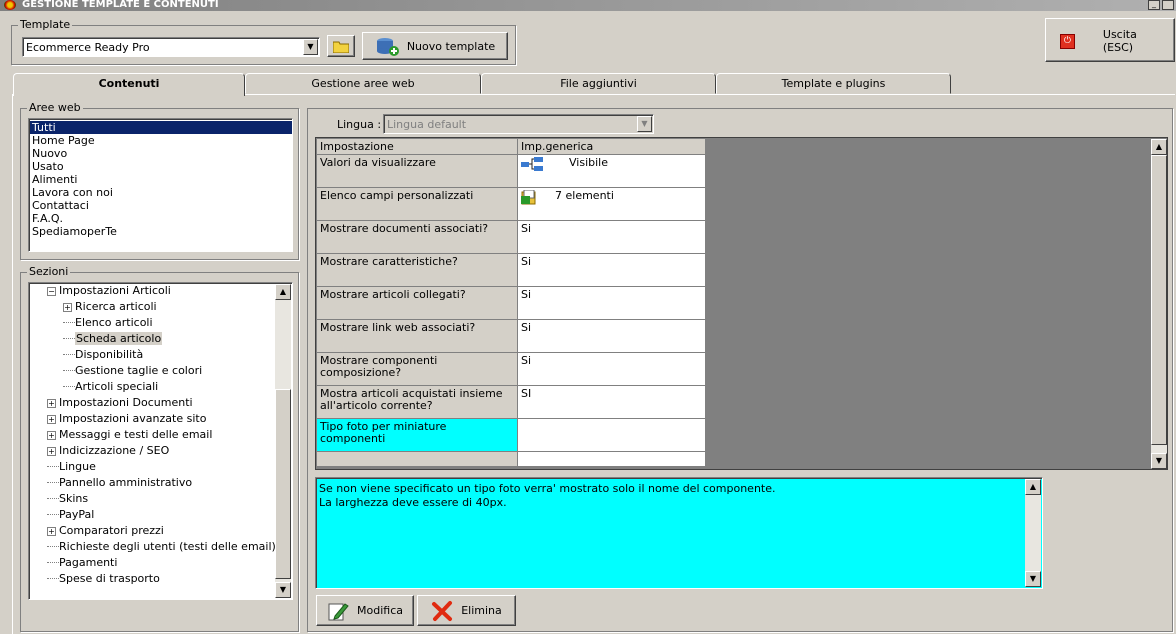 This screenshot has height=634, width=1176. Describe the element at coordinates (387, 47) in the screenshot. I see `new-database-icon` at that location.